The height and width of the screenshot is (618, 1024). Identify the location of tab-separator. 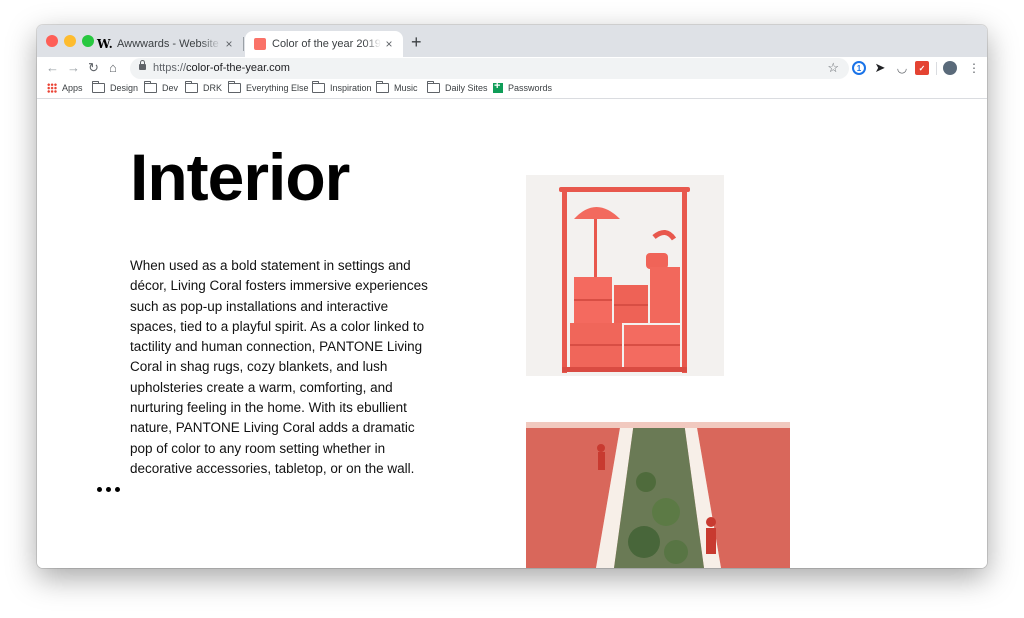
(243, 44).